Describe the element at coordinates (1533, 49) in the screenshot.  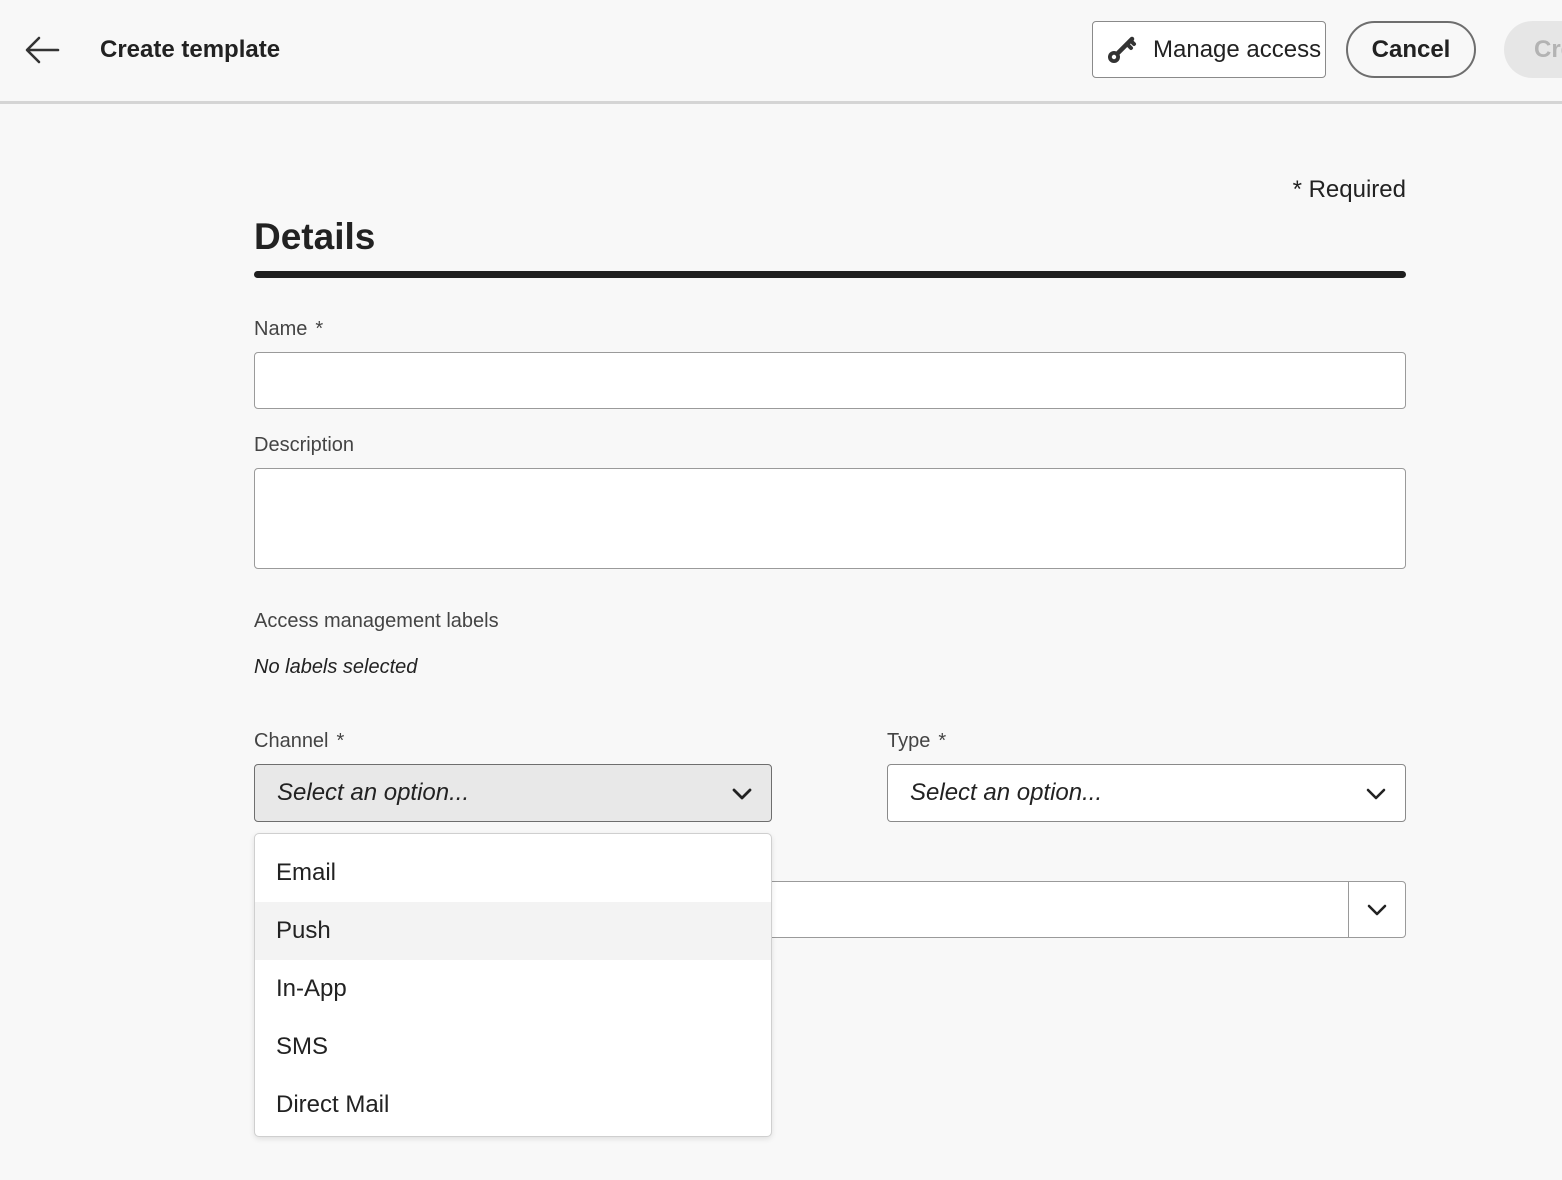
I see `create-button: Create` at that location.